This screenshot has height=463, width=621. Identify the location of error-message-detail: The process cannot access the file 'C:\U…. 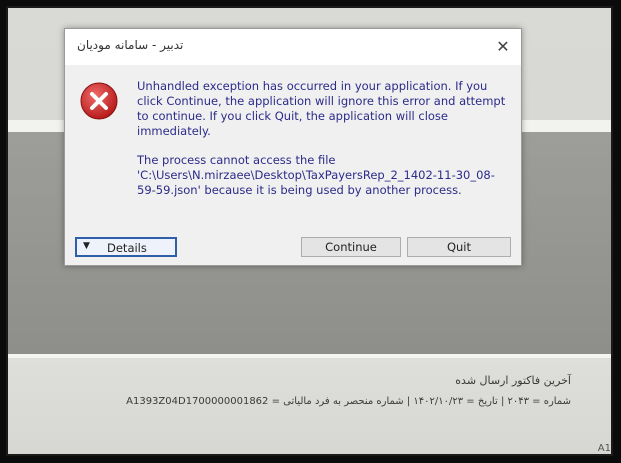
(316, 175).